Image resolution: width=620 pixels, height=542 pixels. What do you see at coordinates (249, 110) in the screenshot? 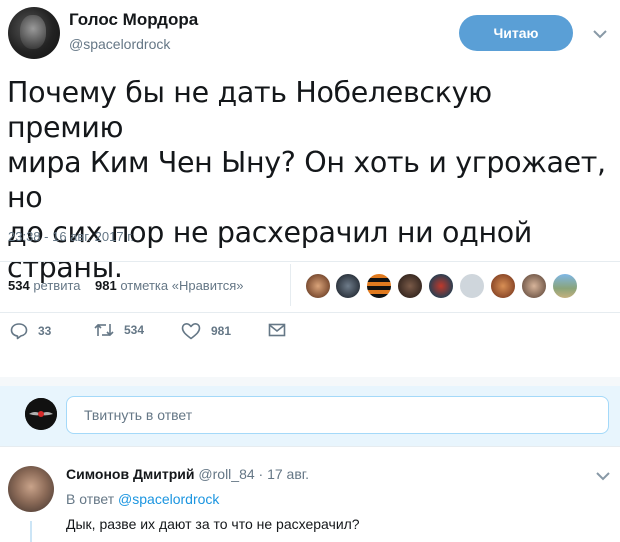
I see `tweet-line: Почему бы не дать Нобелевскую премию` at bounding box center [249, 110].